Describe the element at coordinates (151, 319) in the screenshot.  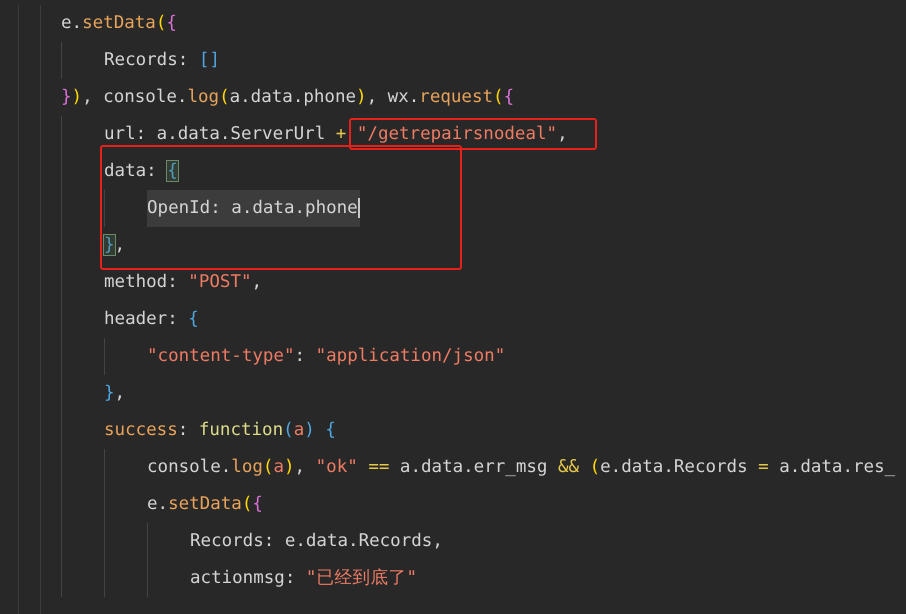
I see `code-line: header: {` at that location.